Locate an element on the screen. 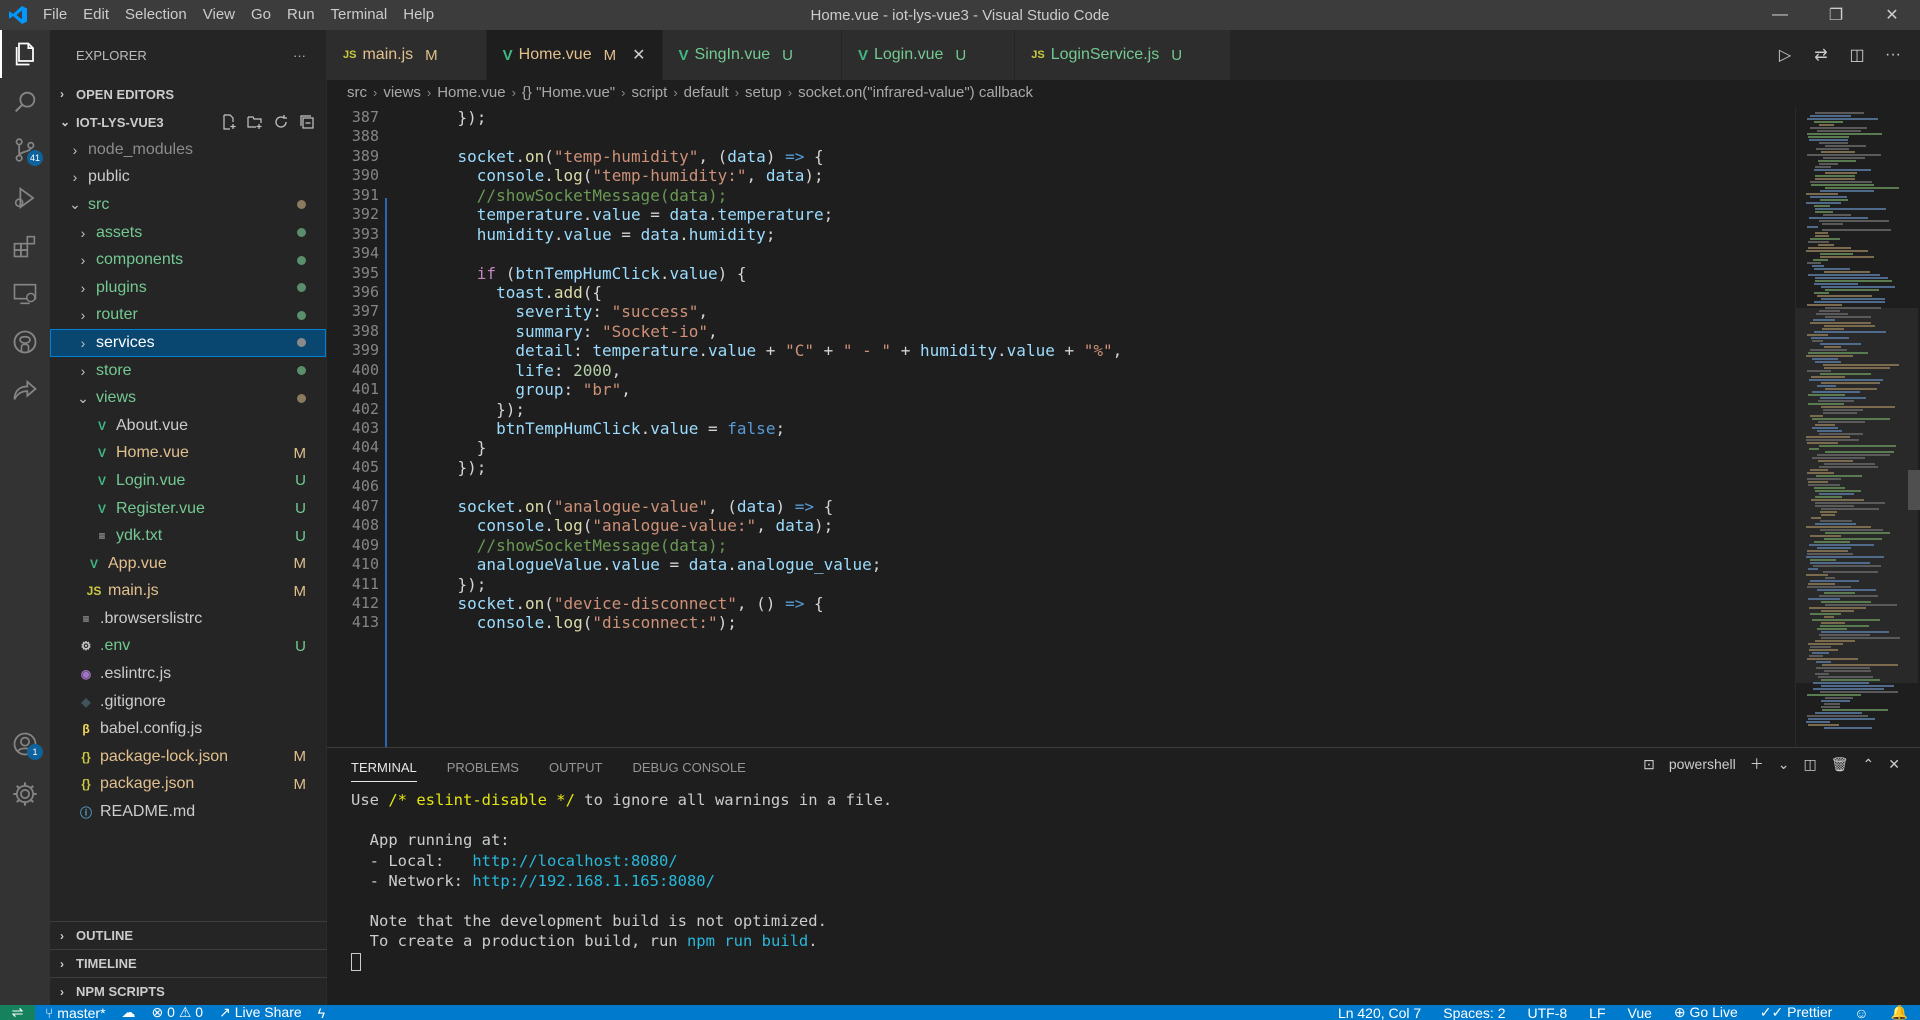 Image resolution: width=1920 pixels, height=1020 pixels. lightning-icon: ϟ is located at coordinates (321, 1012).